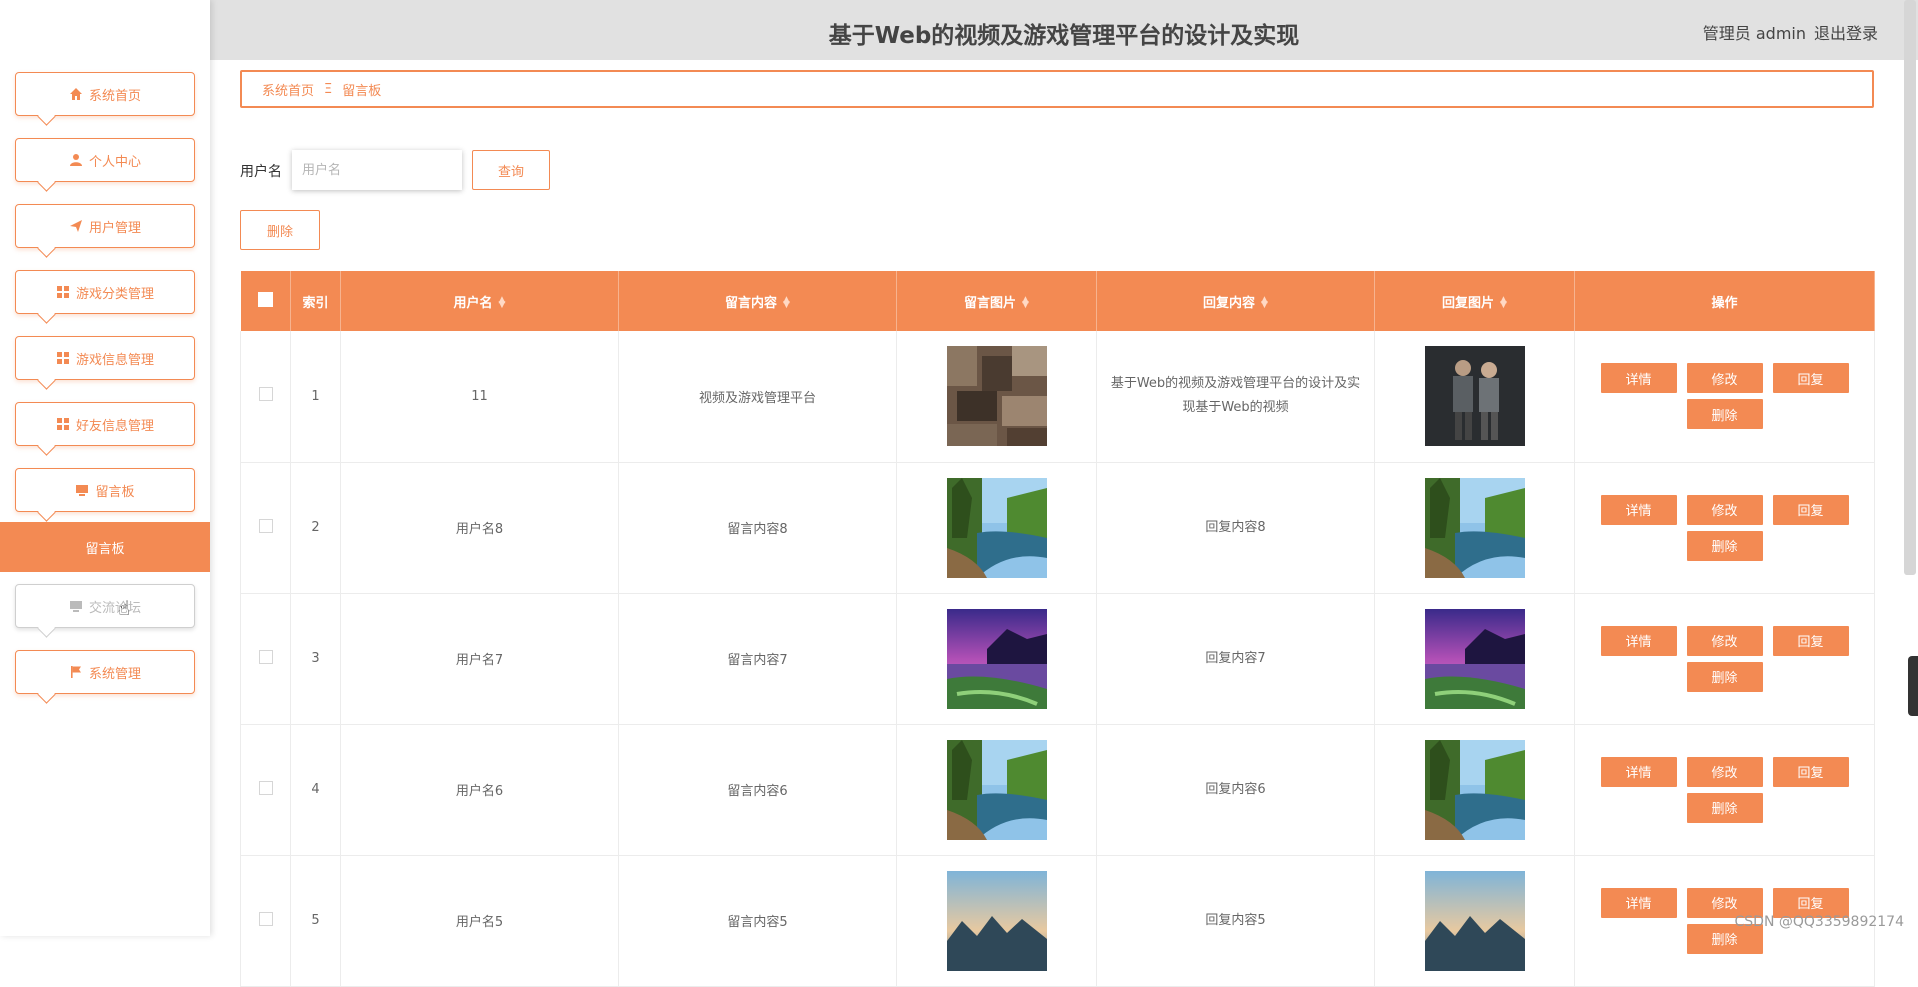  I want to click on scrollbar, so click(1910, 287).